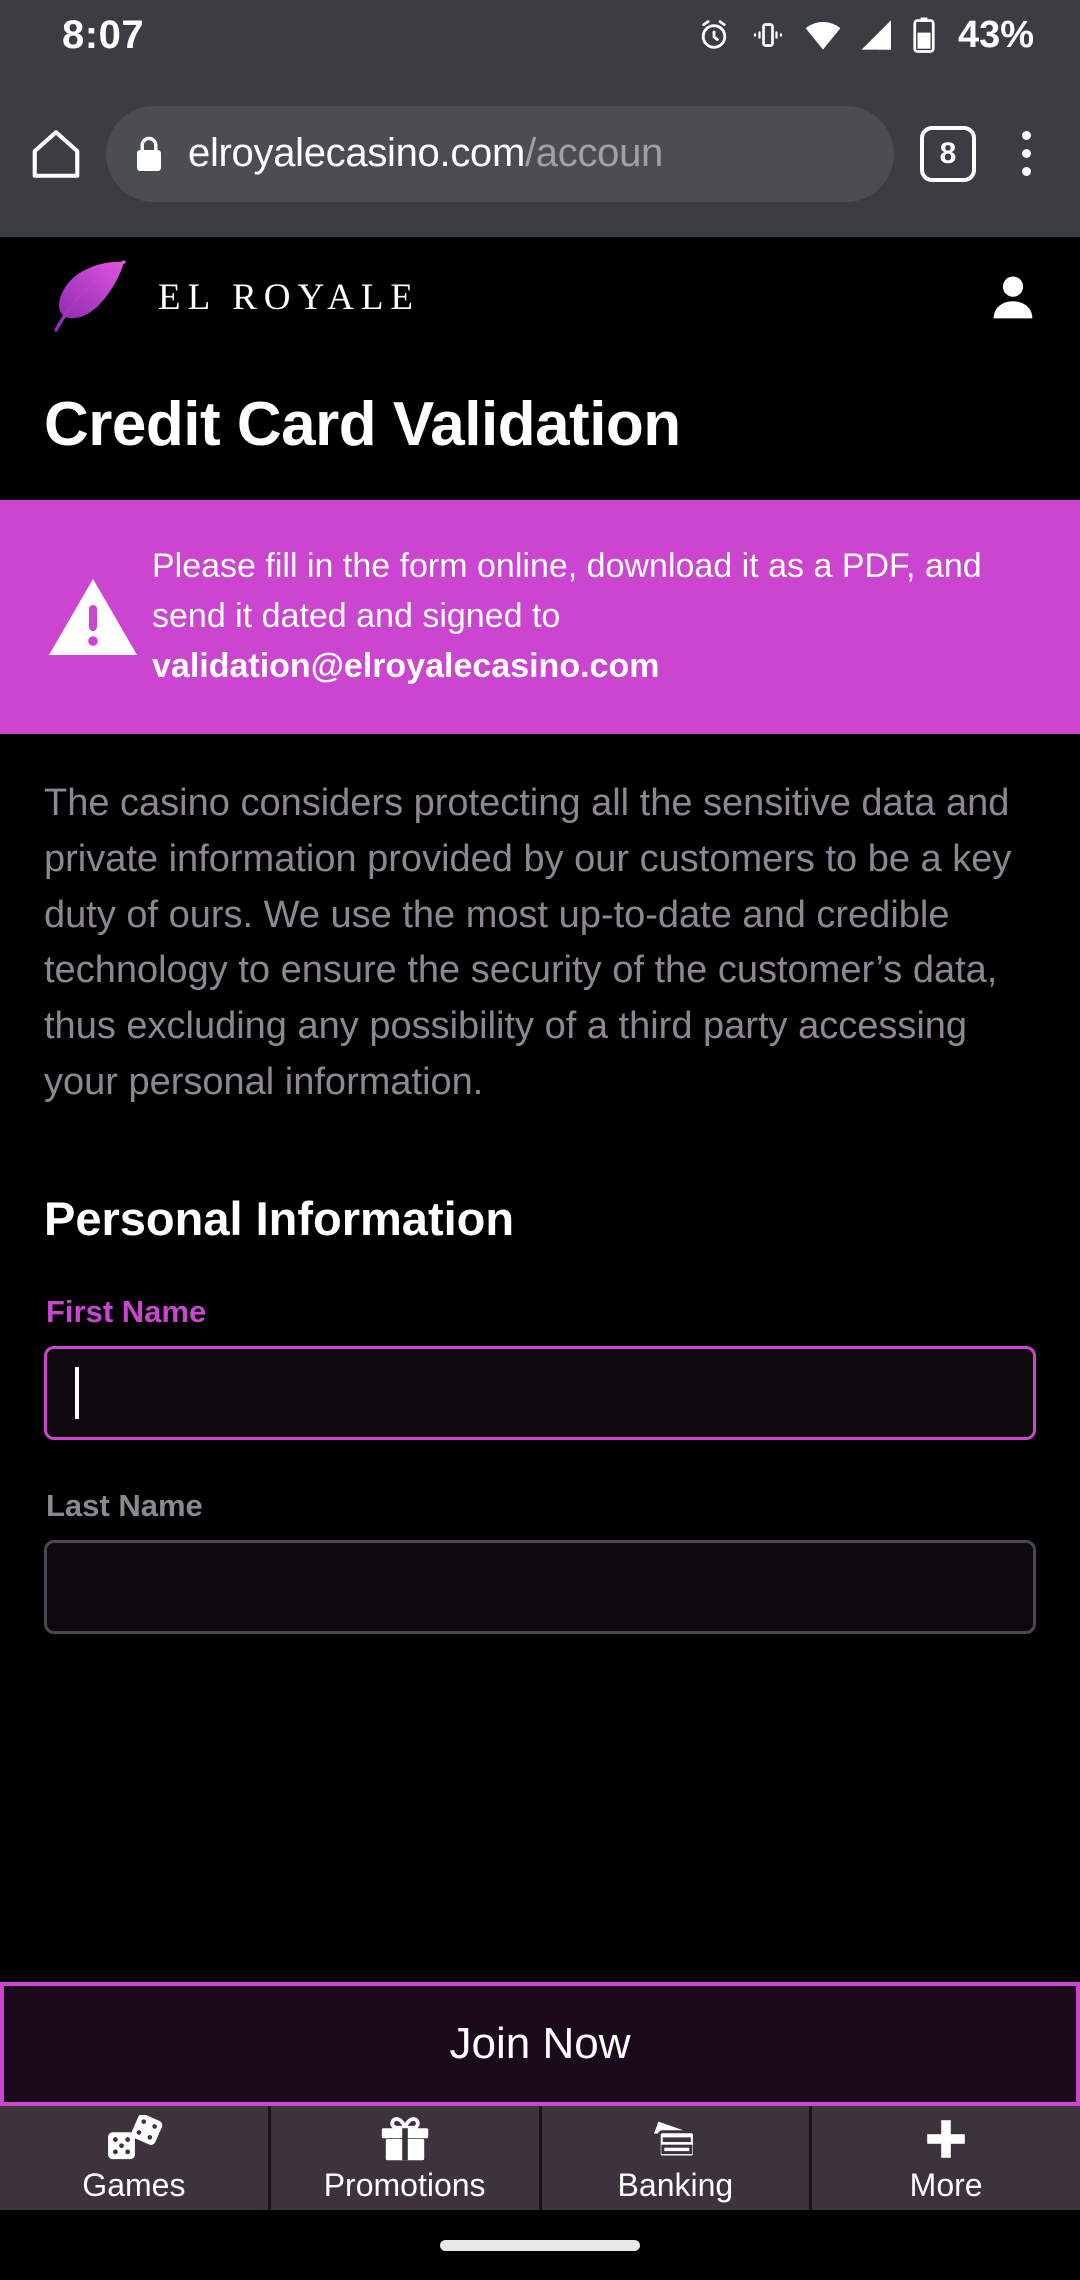 The image size is (1080, 2280). What do you see at coordinates (540, 35) in the screenshot?
I see `status-bar: 8:07 43%` at bounding box center [540, 35].